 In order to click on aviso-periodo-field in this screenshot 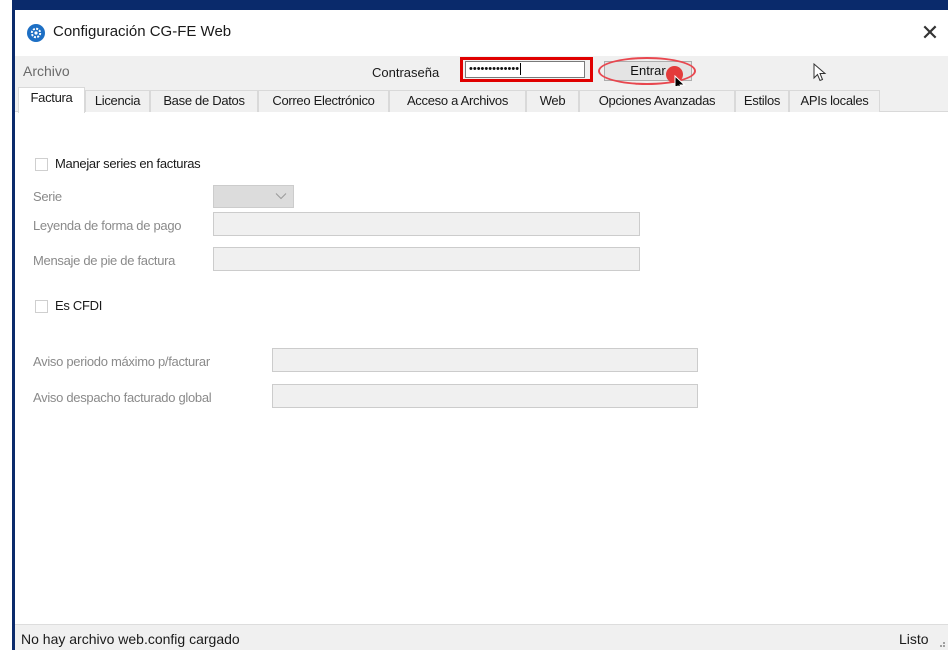, I will do `click(485, 360)`.